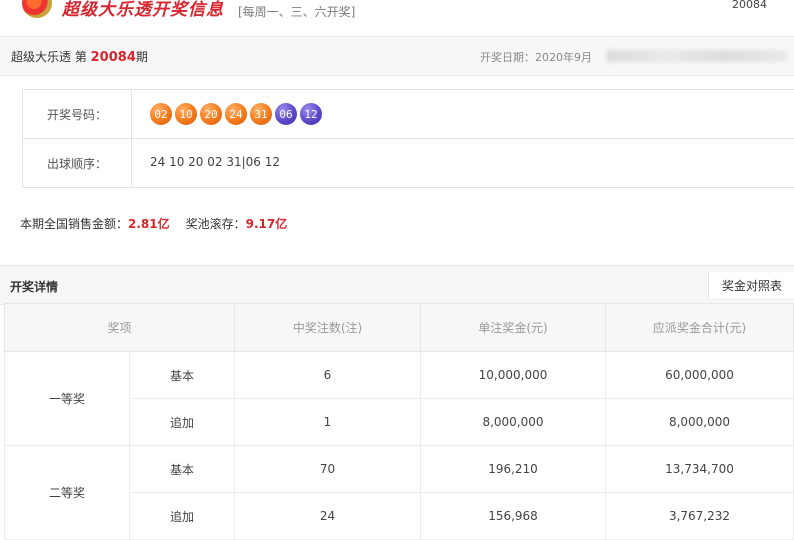 This screenshot has height=540, width=794. Describe the element at coordinates (397, 285) in the screenshot. I see `details-header: 开奖详情 奖金对照表` at that location.